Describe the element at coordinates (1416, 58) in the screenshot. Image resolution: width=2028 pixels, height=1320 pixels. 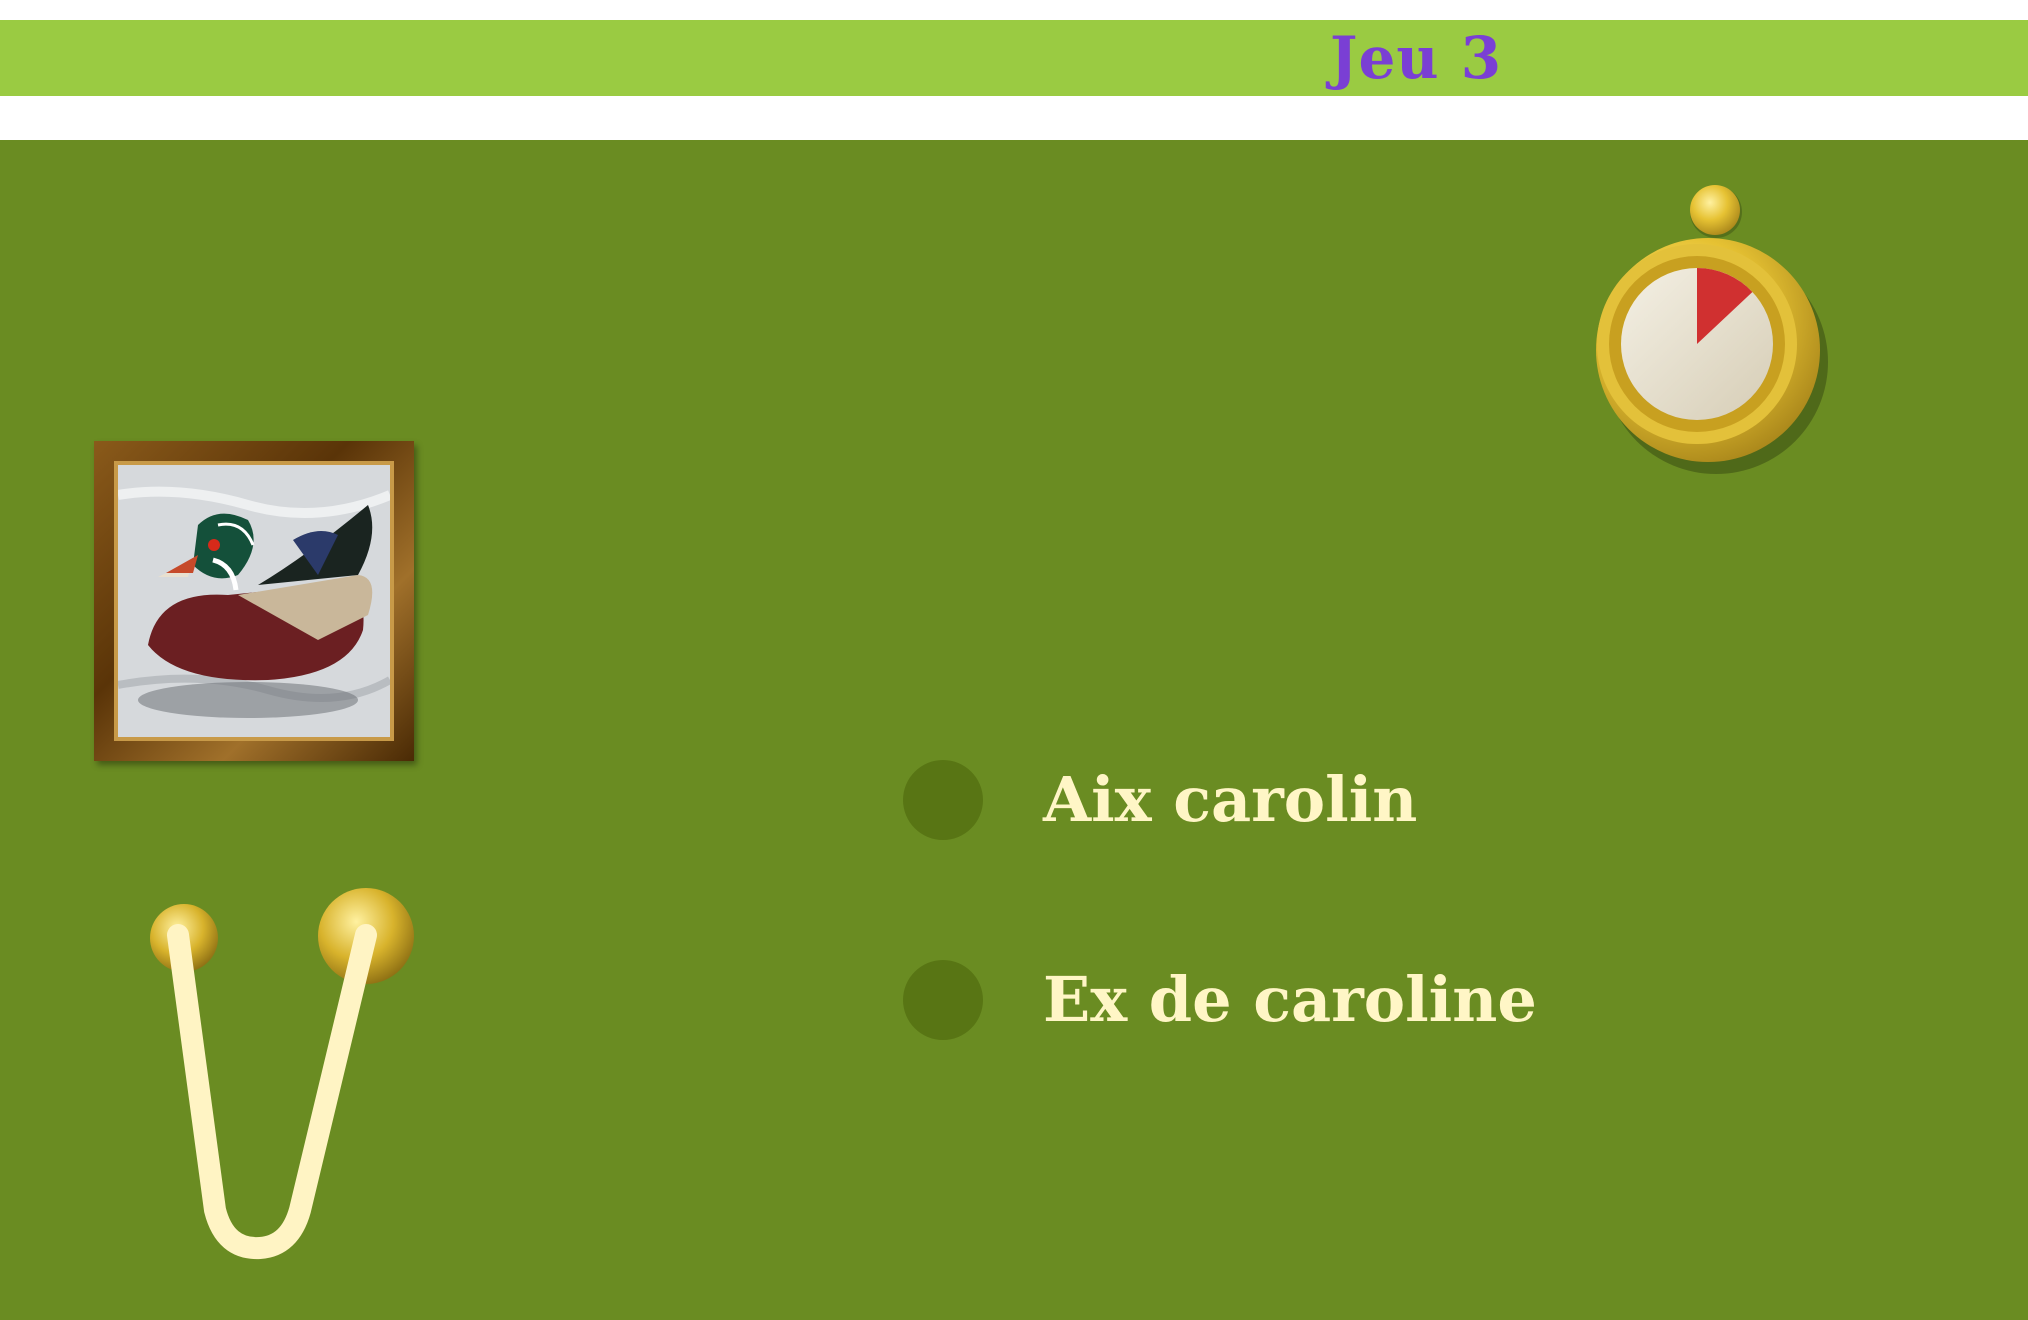
I see `page-title: Jeu 3` at that location.